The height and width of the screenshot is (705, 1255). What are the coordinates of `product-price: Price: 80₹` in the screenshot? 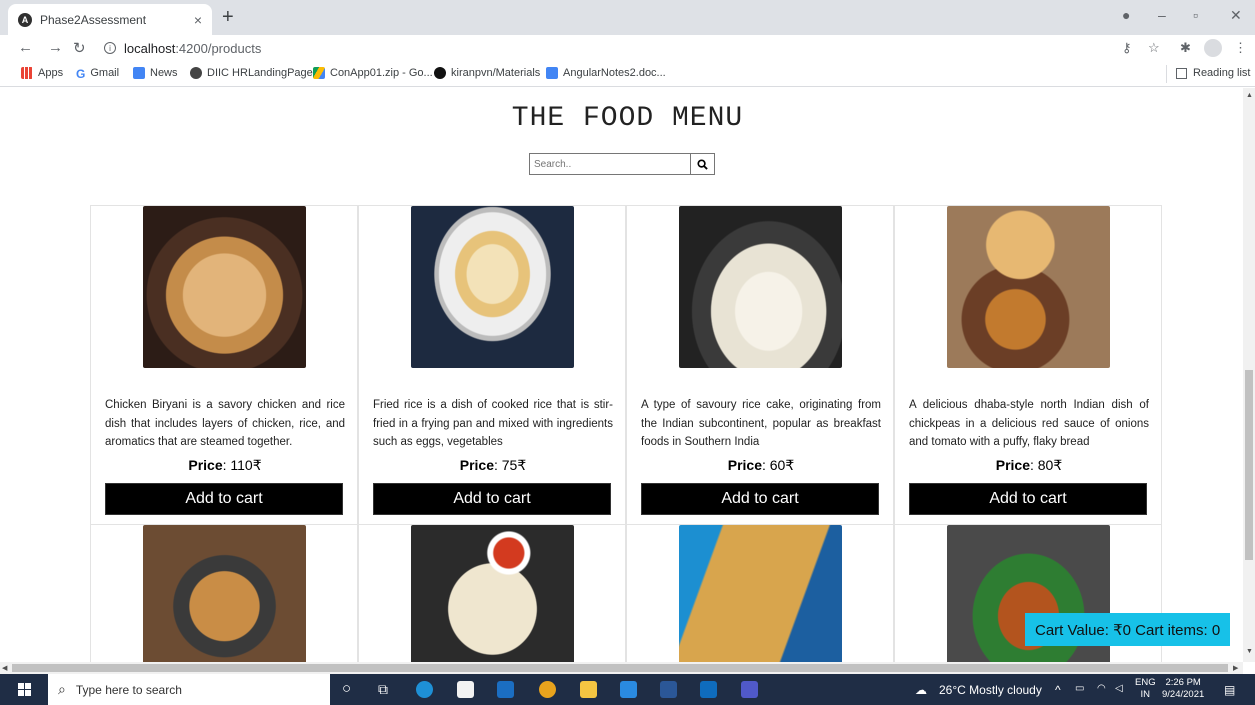 It's located at (1029, 465).